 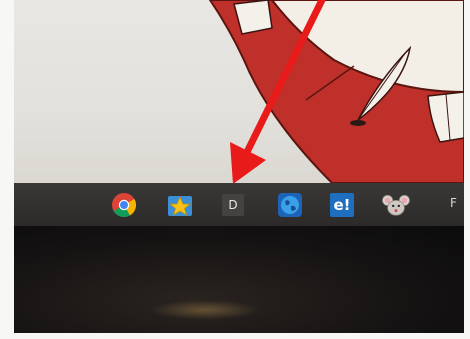 What do you see at coordinates (180, 205) in the screenshot?
I see `star-folder-icon` at bounding box center [180, 205].